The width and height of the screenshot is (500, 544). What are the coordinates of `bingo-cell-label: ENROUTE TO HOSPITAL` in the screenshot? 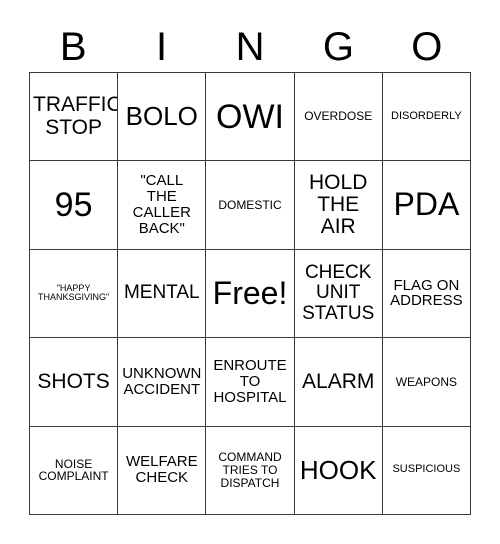 It's located at (250, 381).